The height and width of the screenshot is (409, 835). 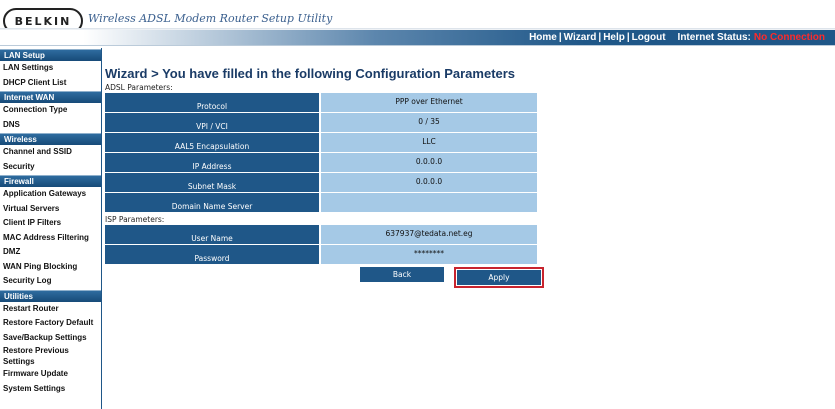 What do you see at coordinates (429, 123) in the screenshot?
I see `vpi-vci-value: 0 / 35` at bounding box center [429, 123].